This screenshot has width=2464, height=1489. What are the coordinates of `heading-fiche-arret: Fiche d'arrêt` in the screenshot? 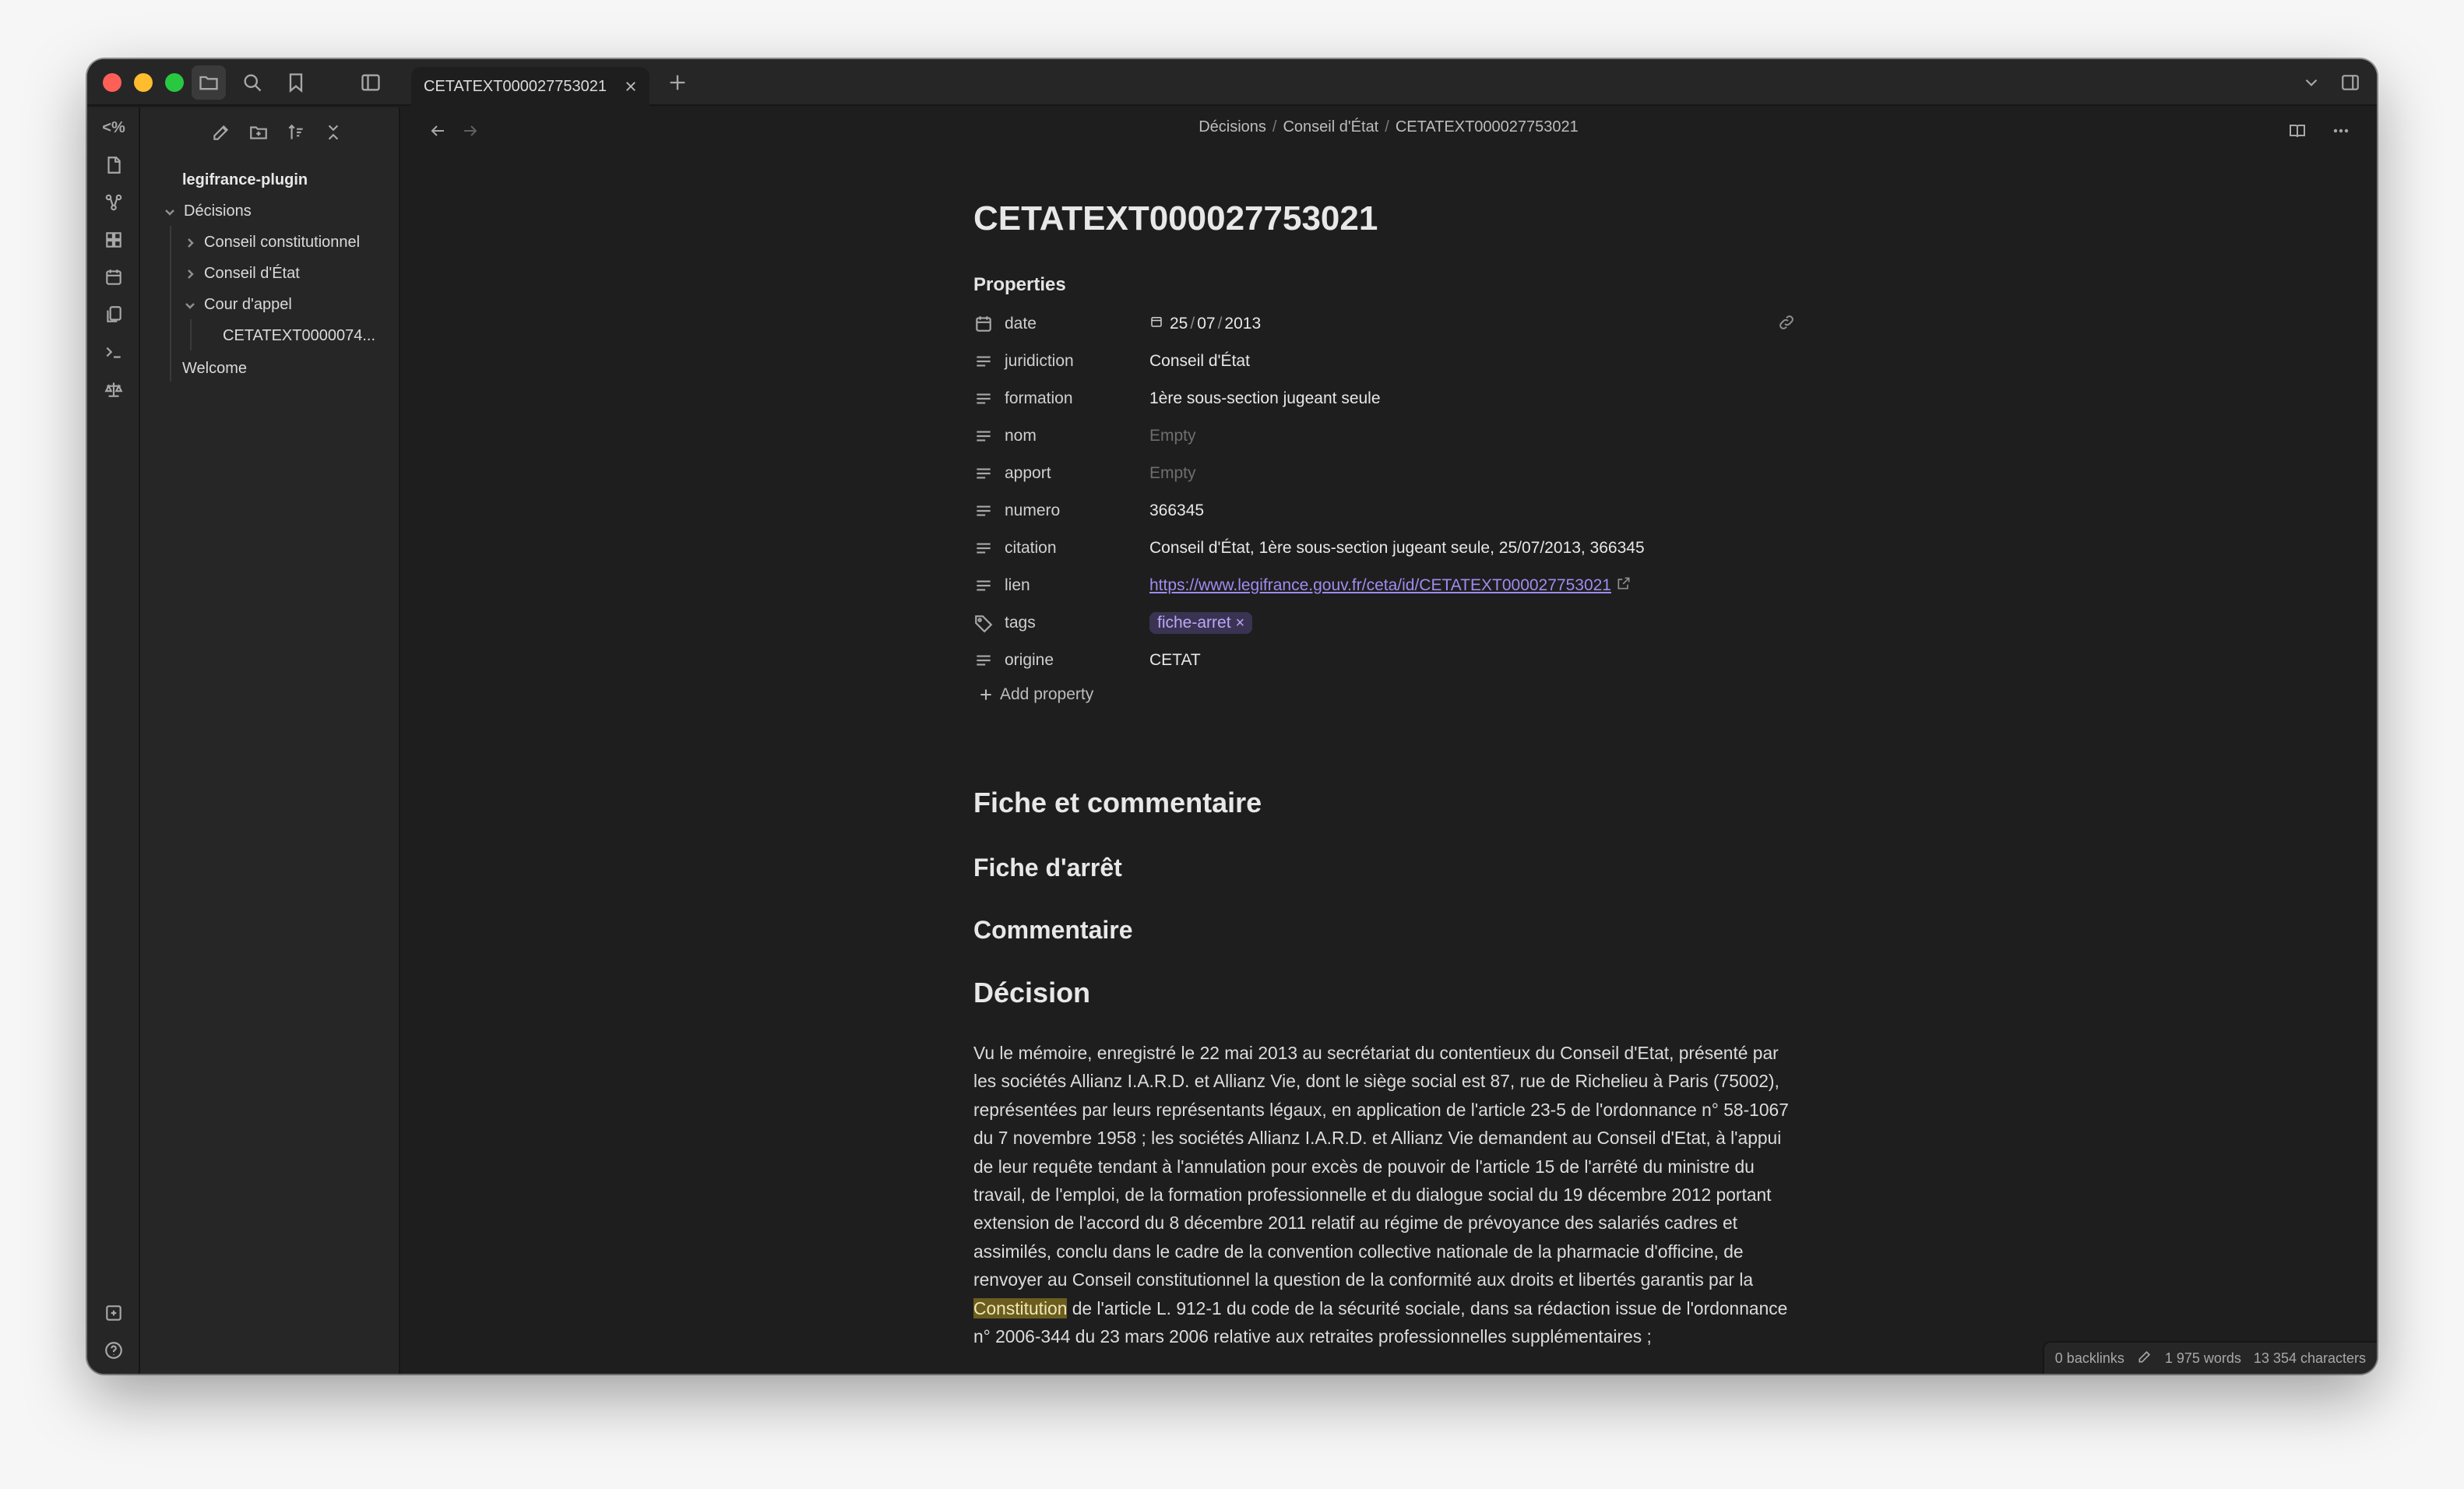 It's located at (1047, 868).